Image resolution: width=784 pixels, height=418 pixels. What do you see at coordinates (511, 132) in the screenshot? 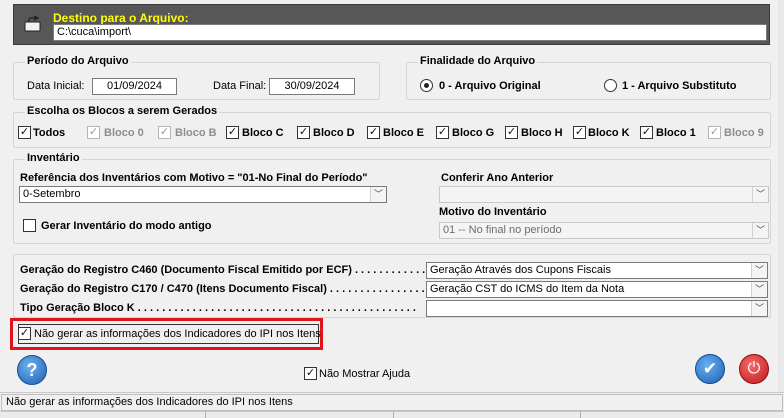
I see `block-h-checkbox: ✓` at bounding box center [511, 132].